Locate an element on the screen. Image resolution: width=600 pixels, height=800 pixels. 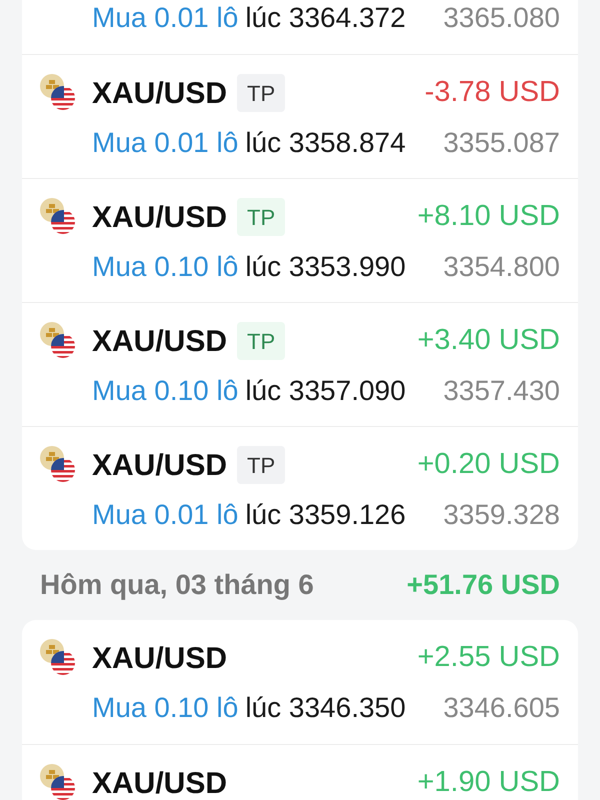
profit-amount: +3.40 USD is located at coordinates (488, 340).